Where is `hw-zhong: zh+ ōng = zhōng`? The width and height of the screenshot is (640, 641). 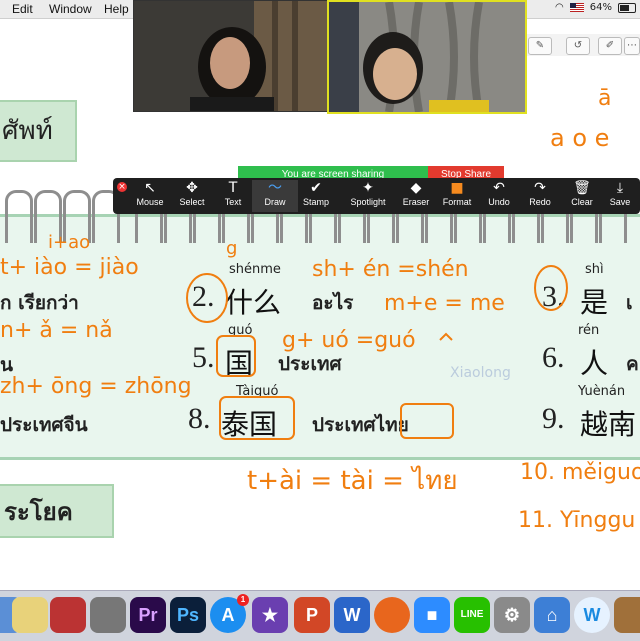
hw-zhong: zh+ ōng = zhōng is located at coordinates (96, 386).